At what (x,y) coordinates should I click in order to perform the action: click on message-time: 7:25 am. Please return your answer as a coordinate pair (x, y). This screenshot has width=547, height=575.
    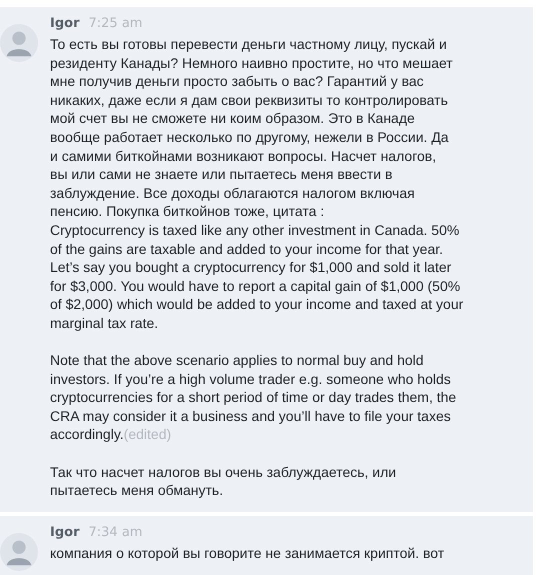
    Looking at the image, I should click on (115, 23).